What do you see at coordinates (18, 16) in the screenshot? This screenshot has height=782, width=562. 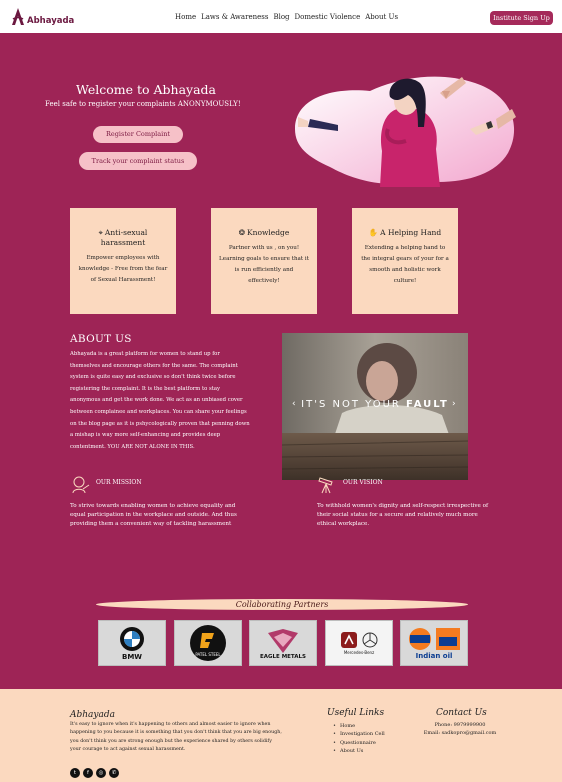 I see `logo-icon` at bounding box center [18, 16].